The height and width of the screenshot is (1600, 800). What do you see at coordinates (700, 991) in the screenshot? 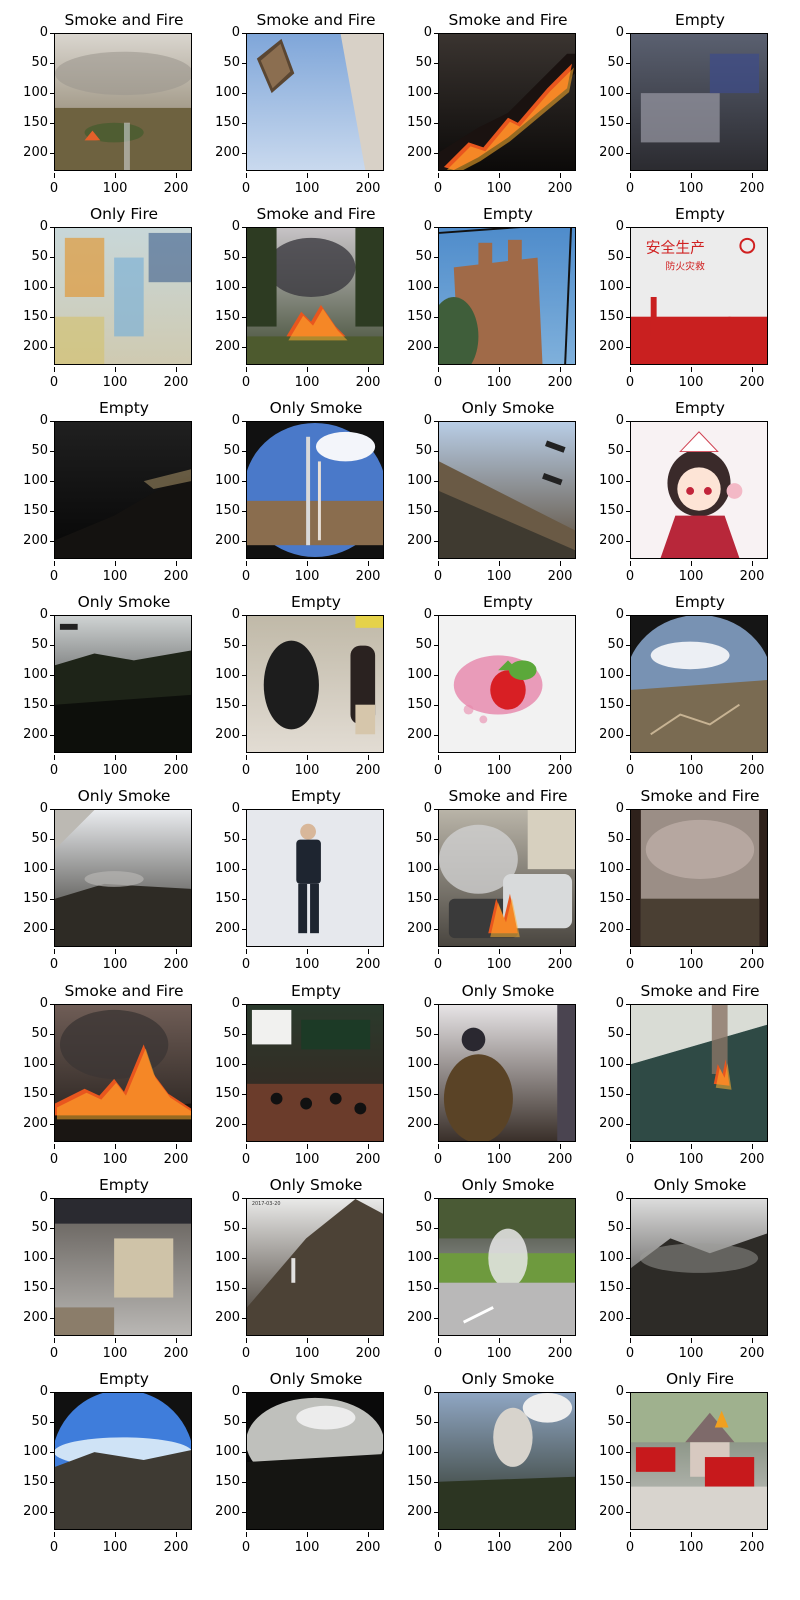
I see `panel-title: Smoke and Fire` at bounding box center [700, 991].